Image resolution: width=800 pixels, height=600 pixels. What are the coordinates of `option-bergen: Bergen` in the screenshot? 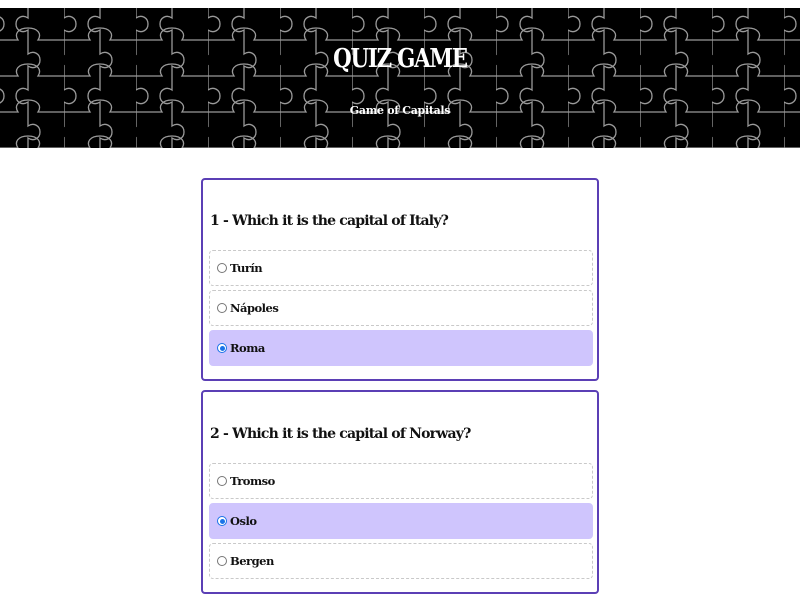 It's located at (401, 561).